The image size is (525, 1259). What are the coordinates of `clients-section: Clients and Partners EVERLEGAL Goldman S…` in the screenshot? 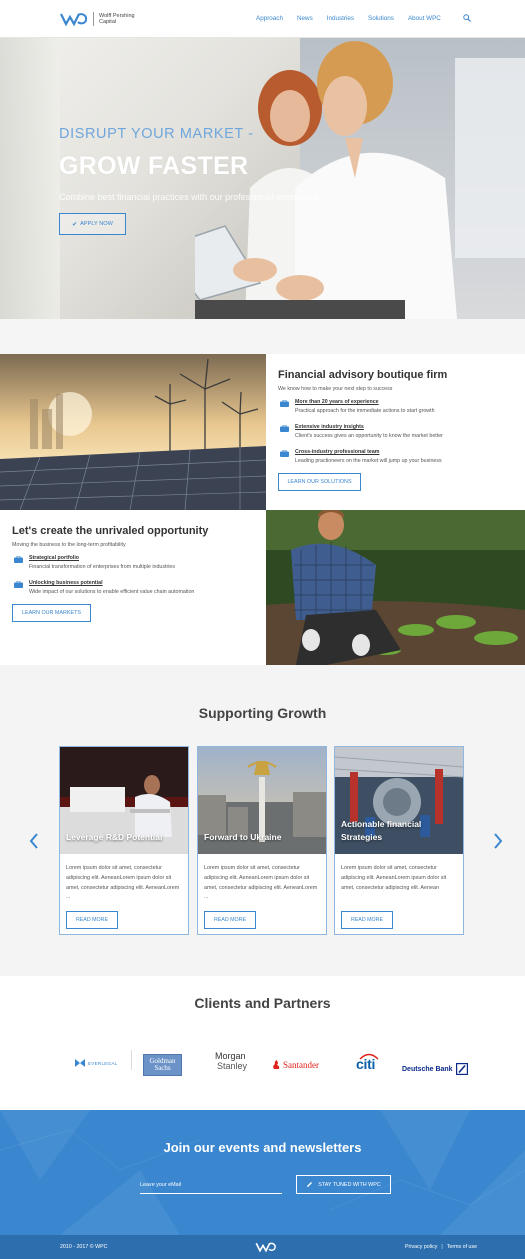 It's located at (262, 1043).